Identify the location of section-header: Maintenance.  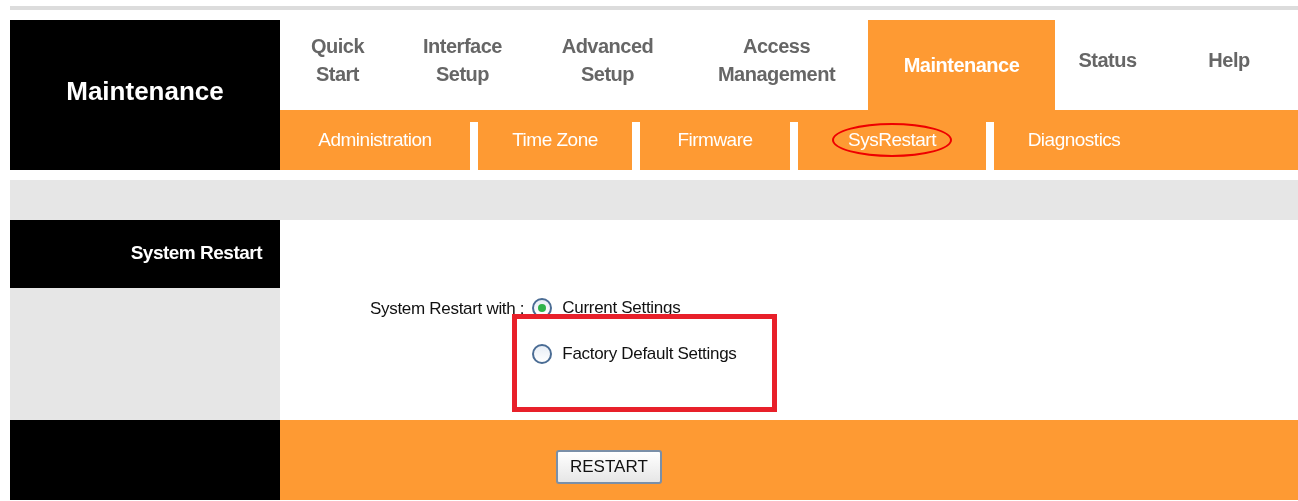
(145, 95).